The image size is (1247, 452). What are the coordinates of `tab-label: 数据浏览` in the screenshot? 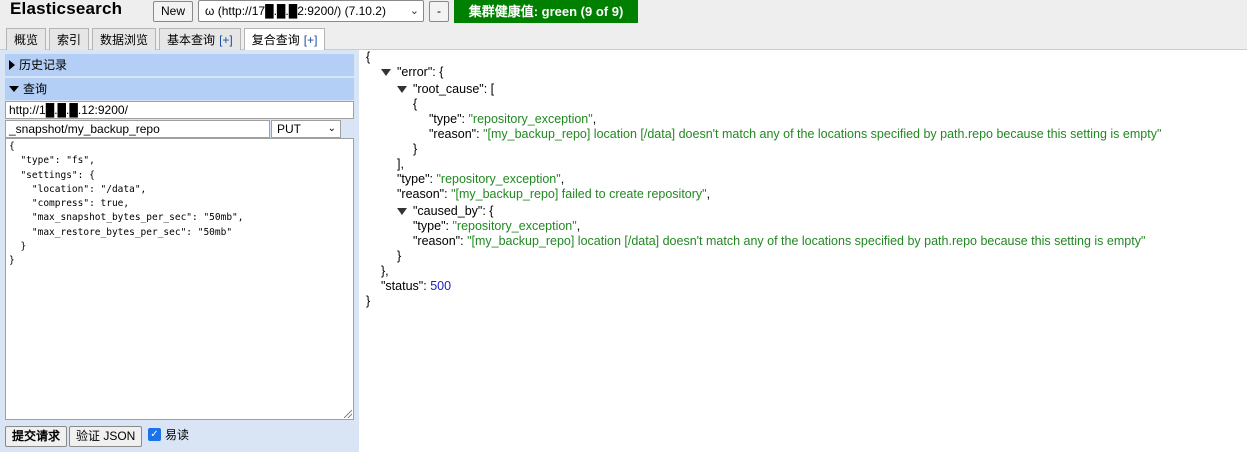 It's located at (124, 40).